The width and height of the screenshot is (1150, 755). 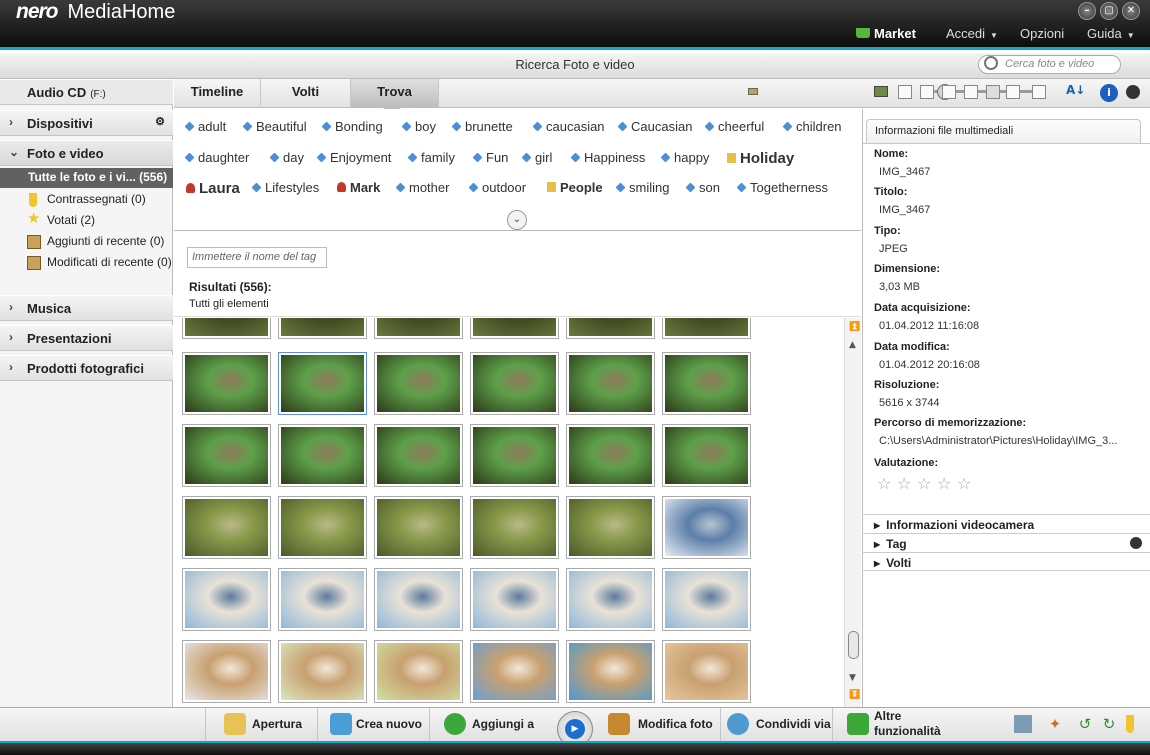 I want to click on tag-item: brunette, so click(x=483, y=126).